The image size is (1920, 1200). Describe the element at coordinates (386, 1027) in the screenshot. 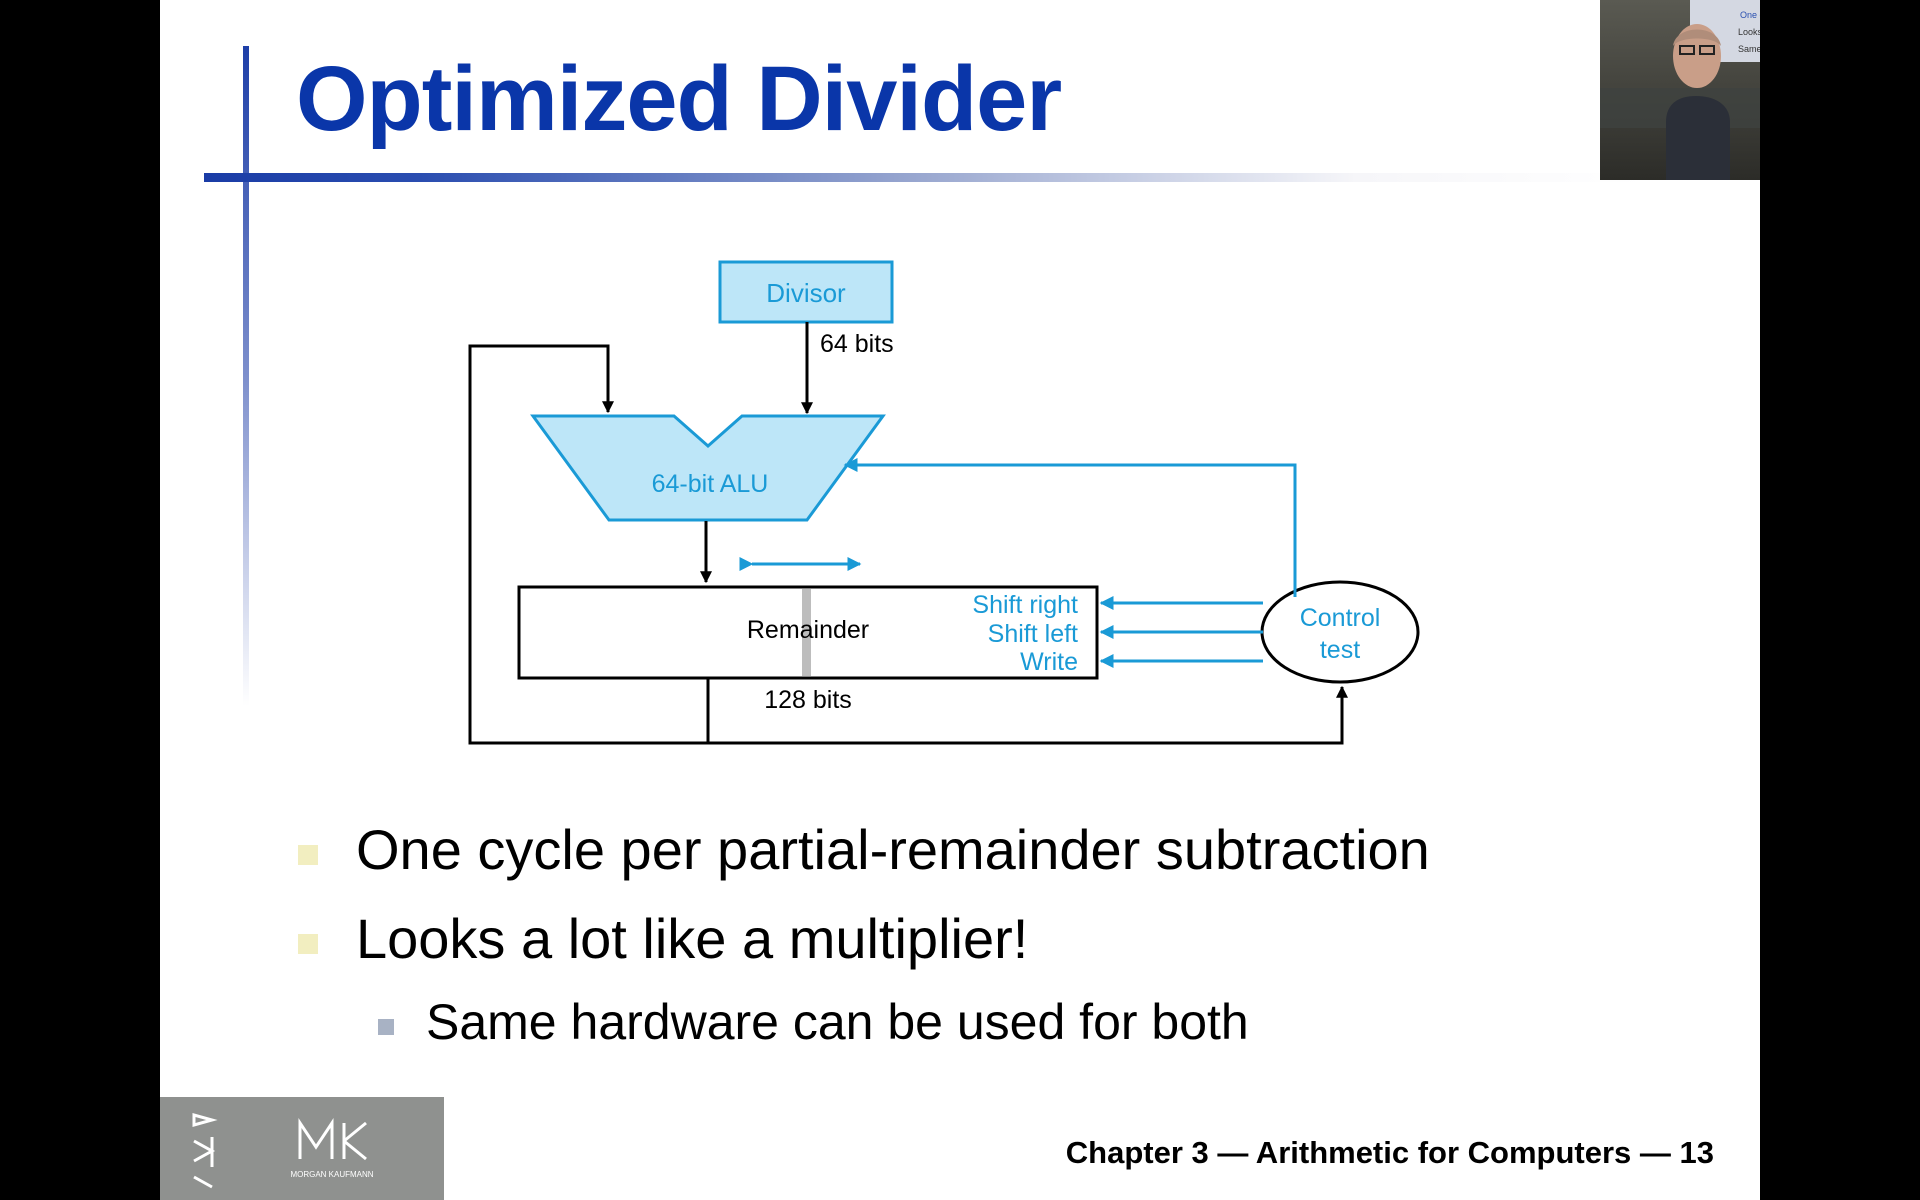

I see `sub-bullet-marker` at that location.